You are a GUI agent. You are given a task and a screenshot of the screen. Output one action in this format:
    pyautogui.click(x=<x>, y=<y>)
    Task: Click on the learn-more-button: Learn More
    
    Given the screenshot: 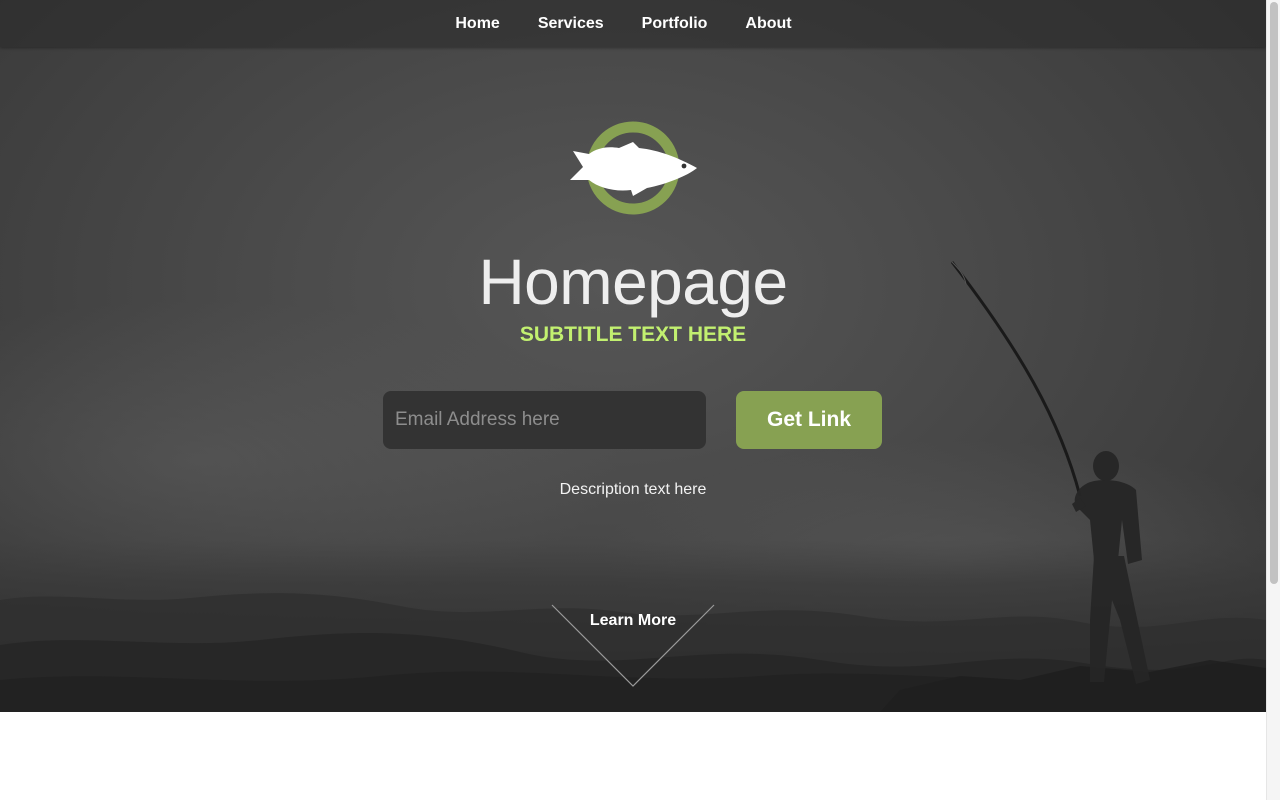 What is the action you would take?
    pyautogui.click(x=633, y=646)
    